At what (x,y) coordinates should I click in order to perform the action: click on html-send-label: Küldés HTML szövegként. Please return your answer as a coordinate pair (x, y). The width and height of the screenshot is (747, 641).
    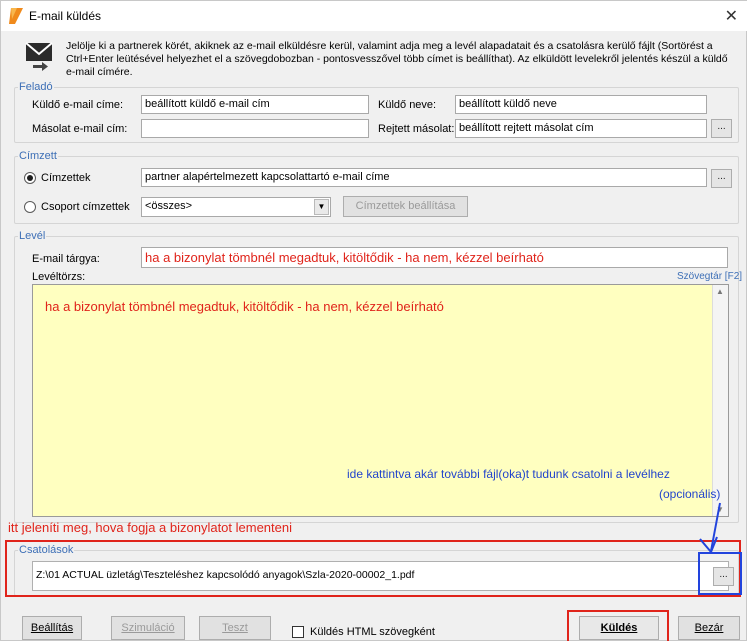
    Looking at the image, I should click on (372, 632).